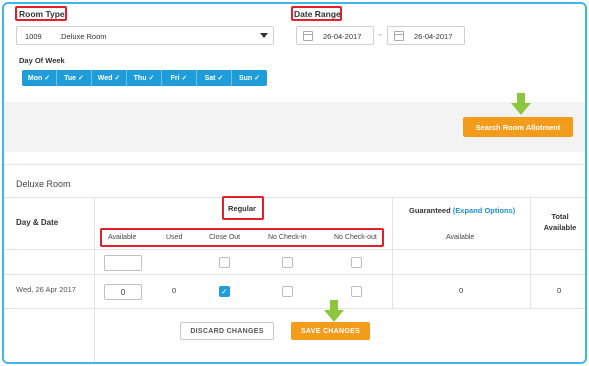  I want to click on row-close-out-checkbox: ✓, so click(224, 291).